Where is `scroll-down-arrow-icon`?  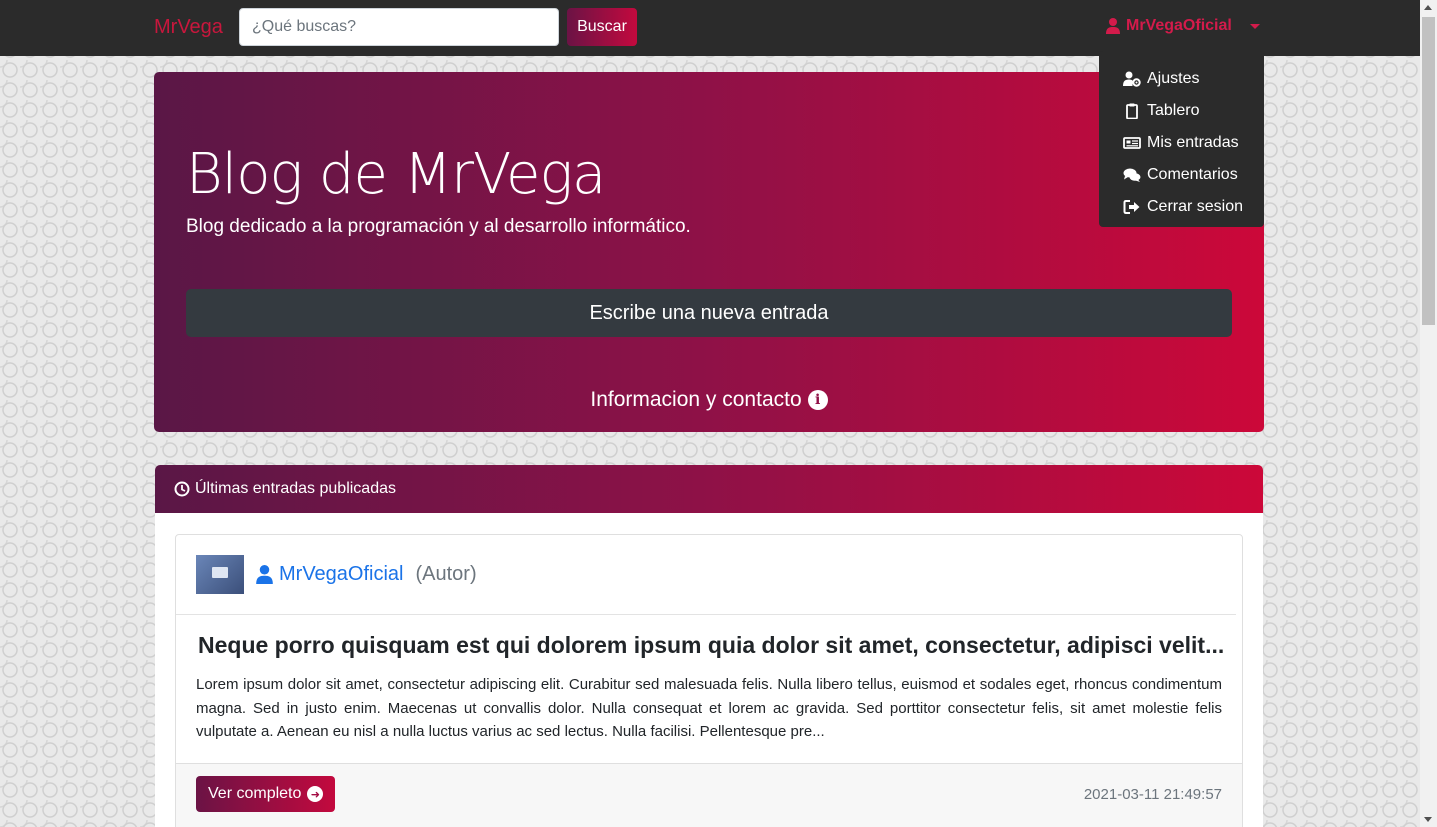
scroll-down-arrow-icon is located at coordinates (1428, 819).